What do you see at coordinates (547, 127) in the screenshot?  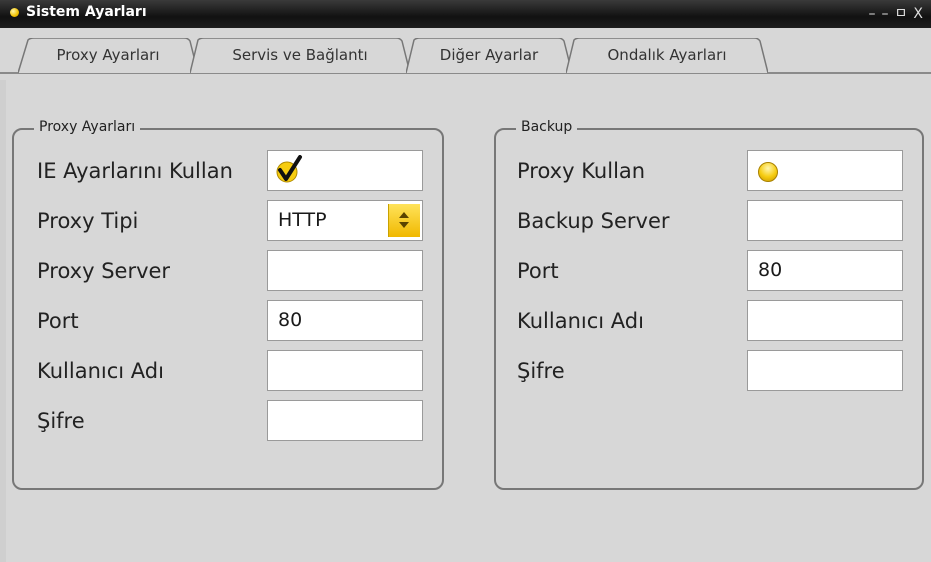 I see `group-title: Backup` at bounding box center [547, 127].